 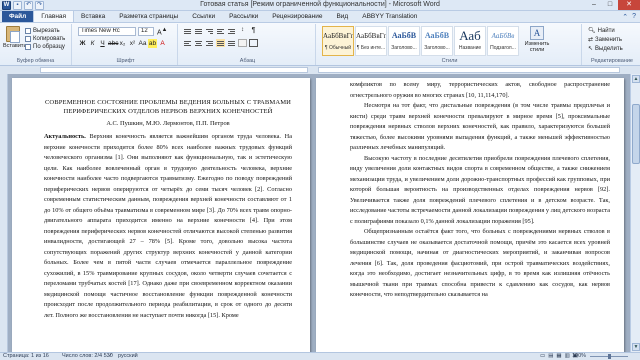 What do you see at coordinates (297, 16) in the screenshot?
I see `tab-review: Рецензирование` at bounding box center [297, 16].